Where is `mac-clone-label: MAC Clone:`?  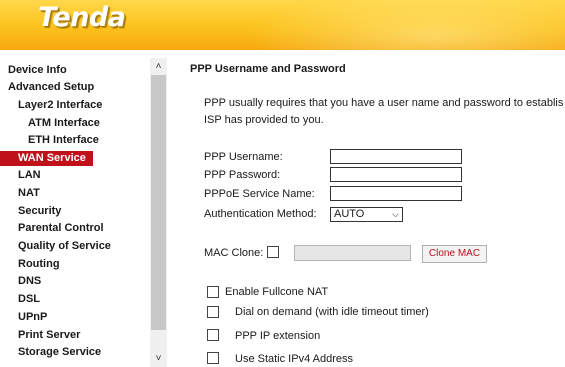 mac-clone-label: MAC Clone: is located at coordinates (234, 253).